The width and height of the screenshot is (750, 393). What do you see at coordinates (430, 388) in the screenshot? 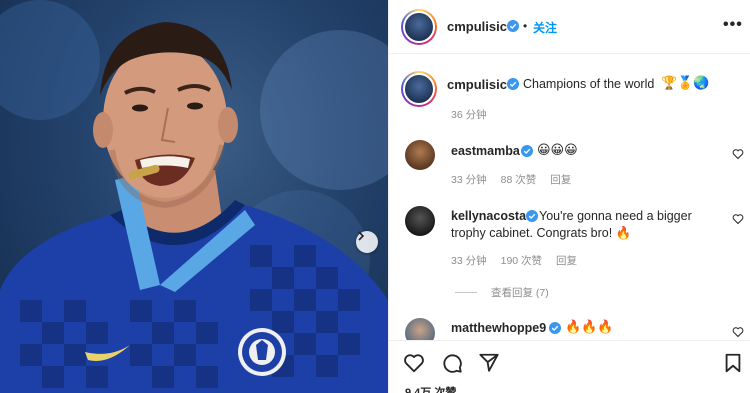
I see `likes-count: 9.4万 次赞` at bounding box center [430, 388].